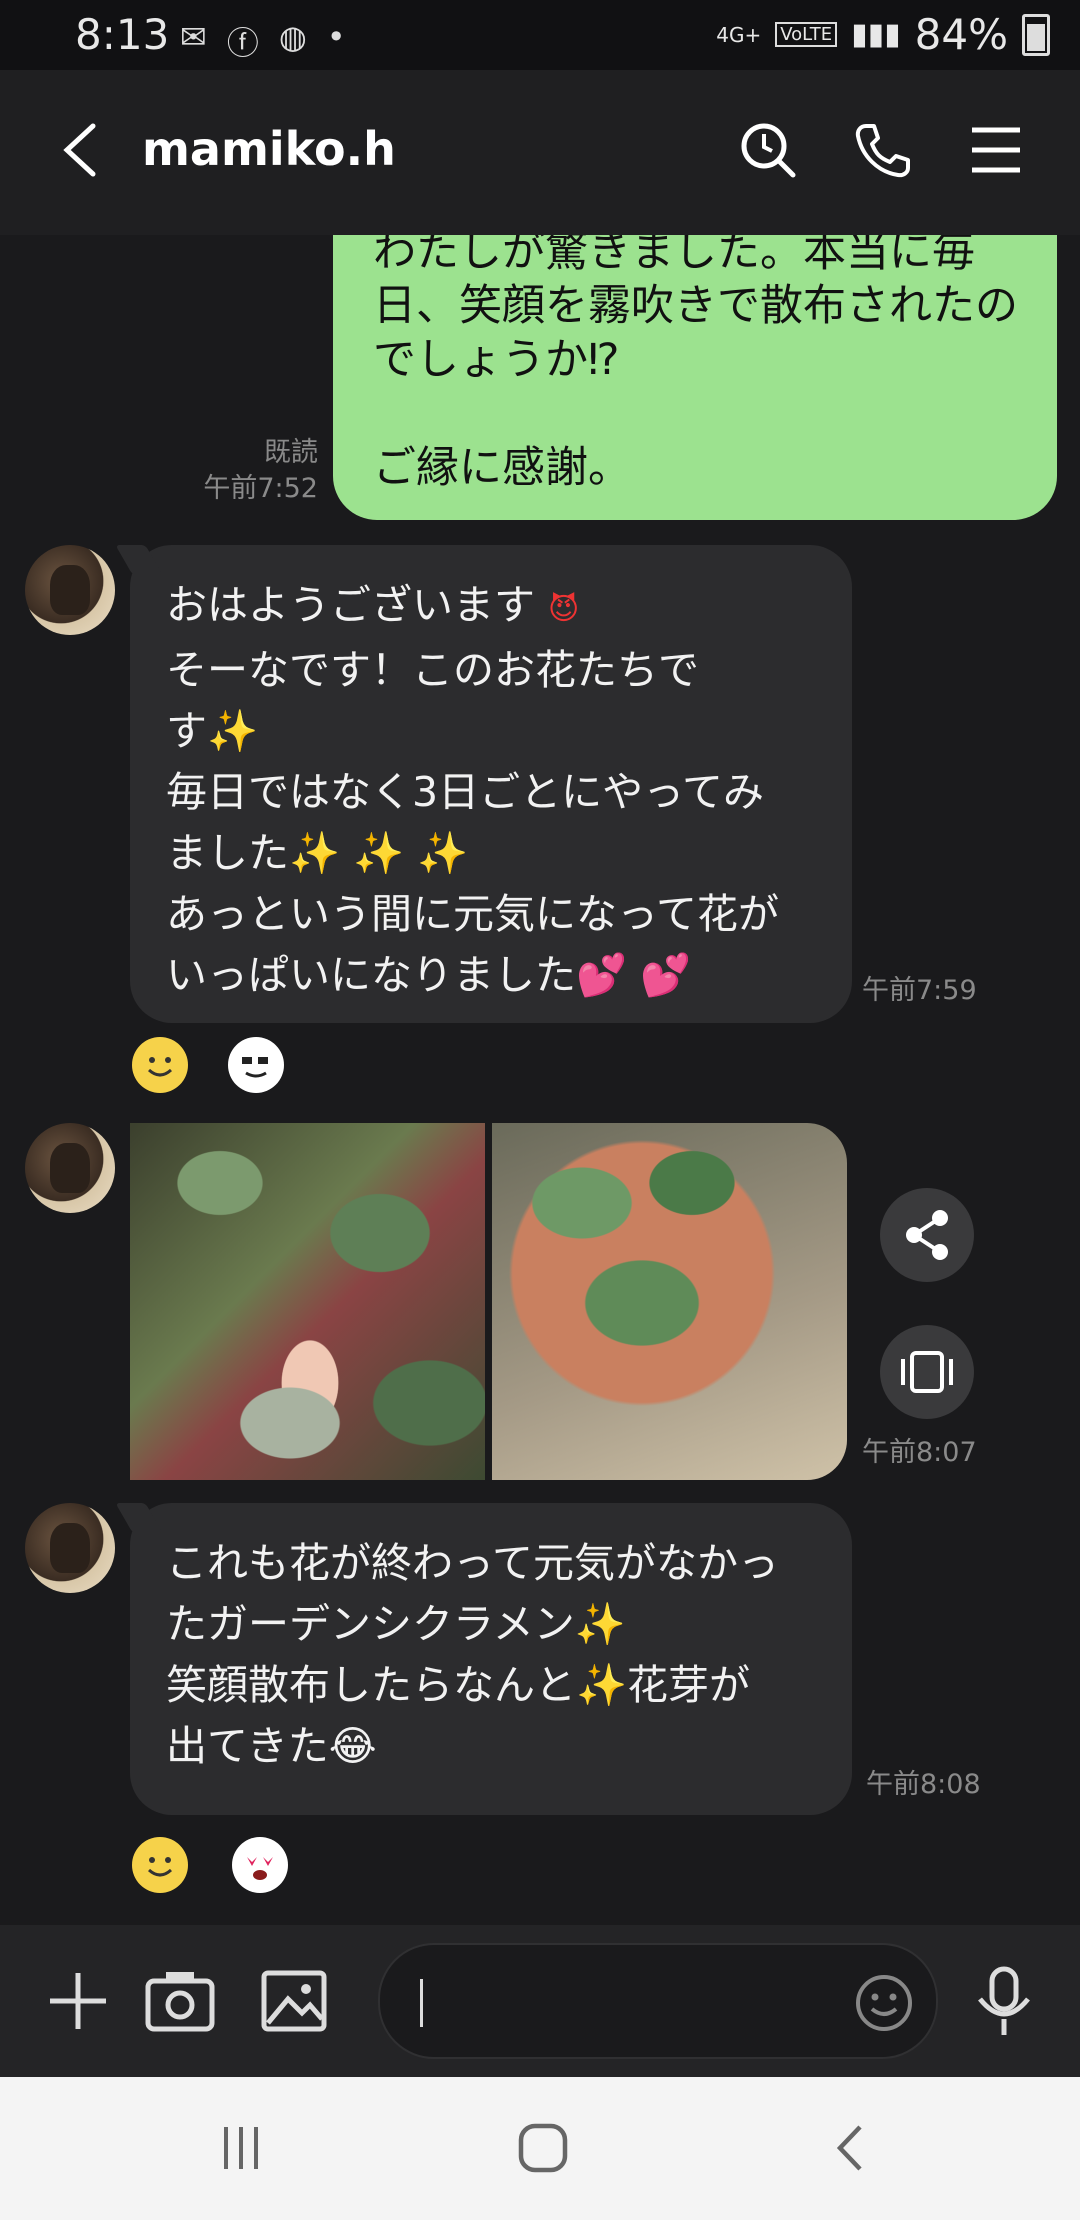 The image size is (1080, 2220). I want to click on network-label: 4G+, so click(739, 34).